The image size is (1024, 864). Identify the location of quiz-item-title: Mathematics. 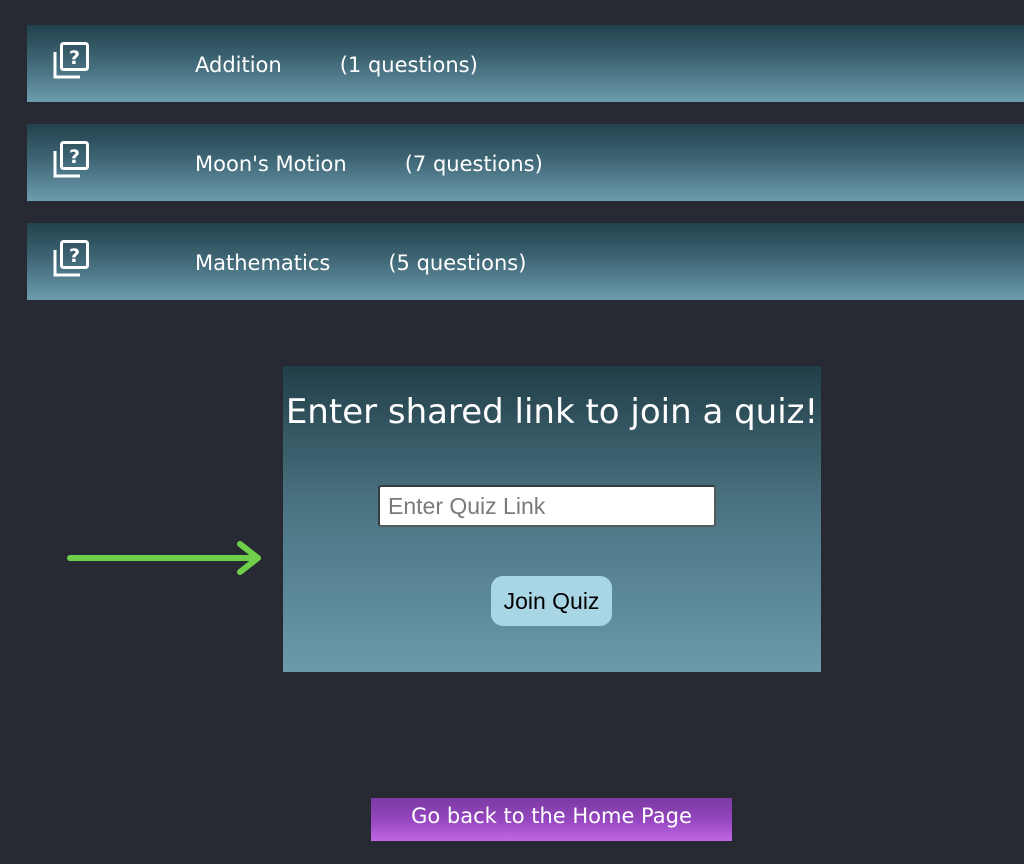
(263, 263).